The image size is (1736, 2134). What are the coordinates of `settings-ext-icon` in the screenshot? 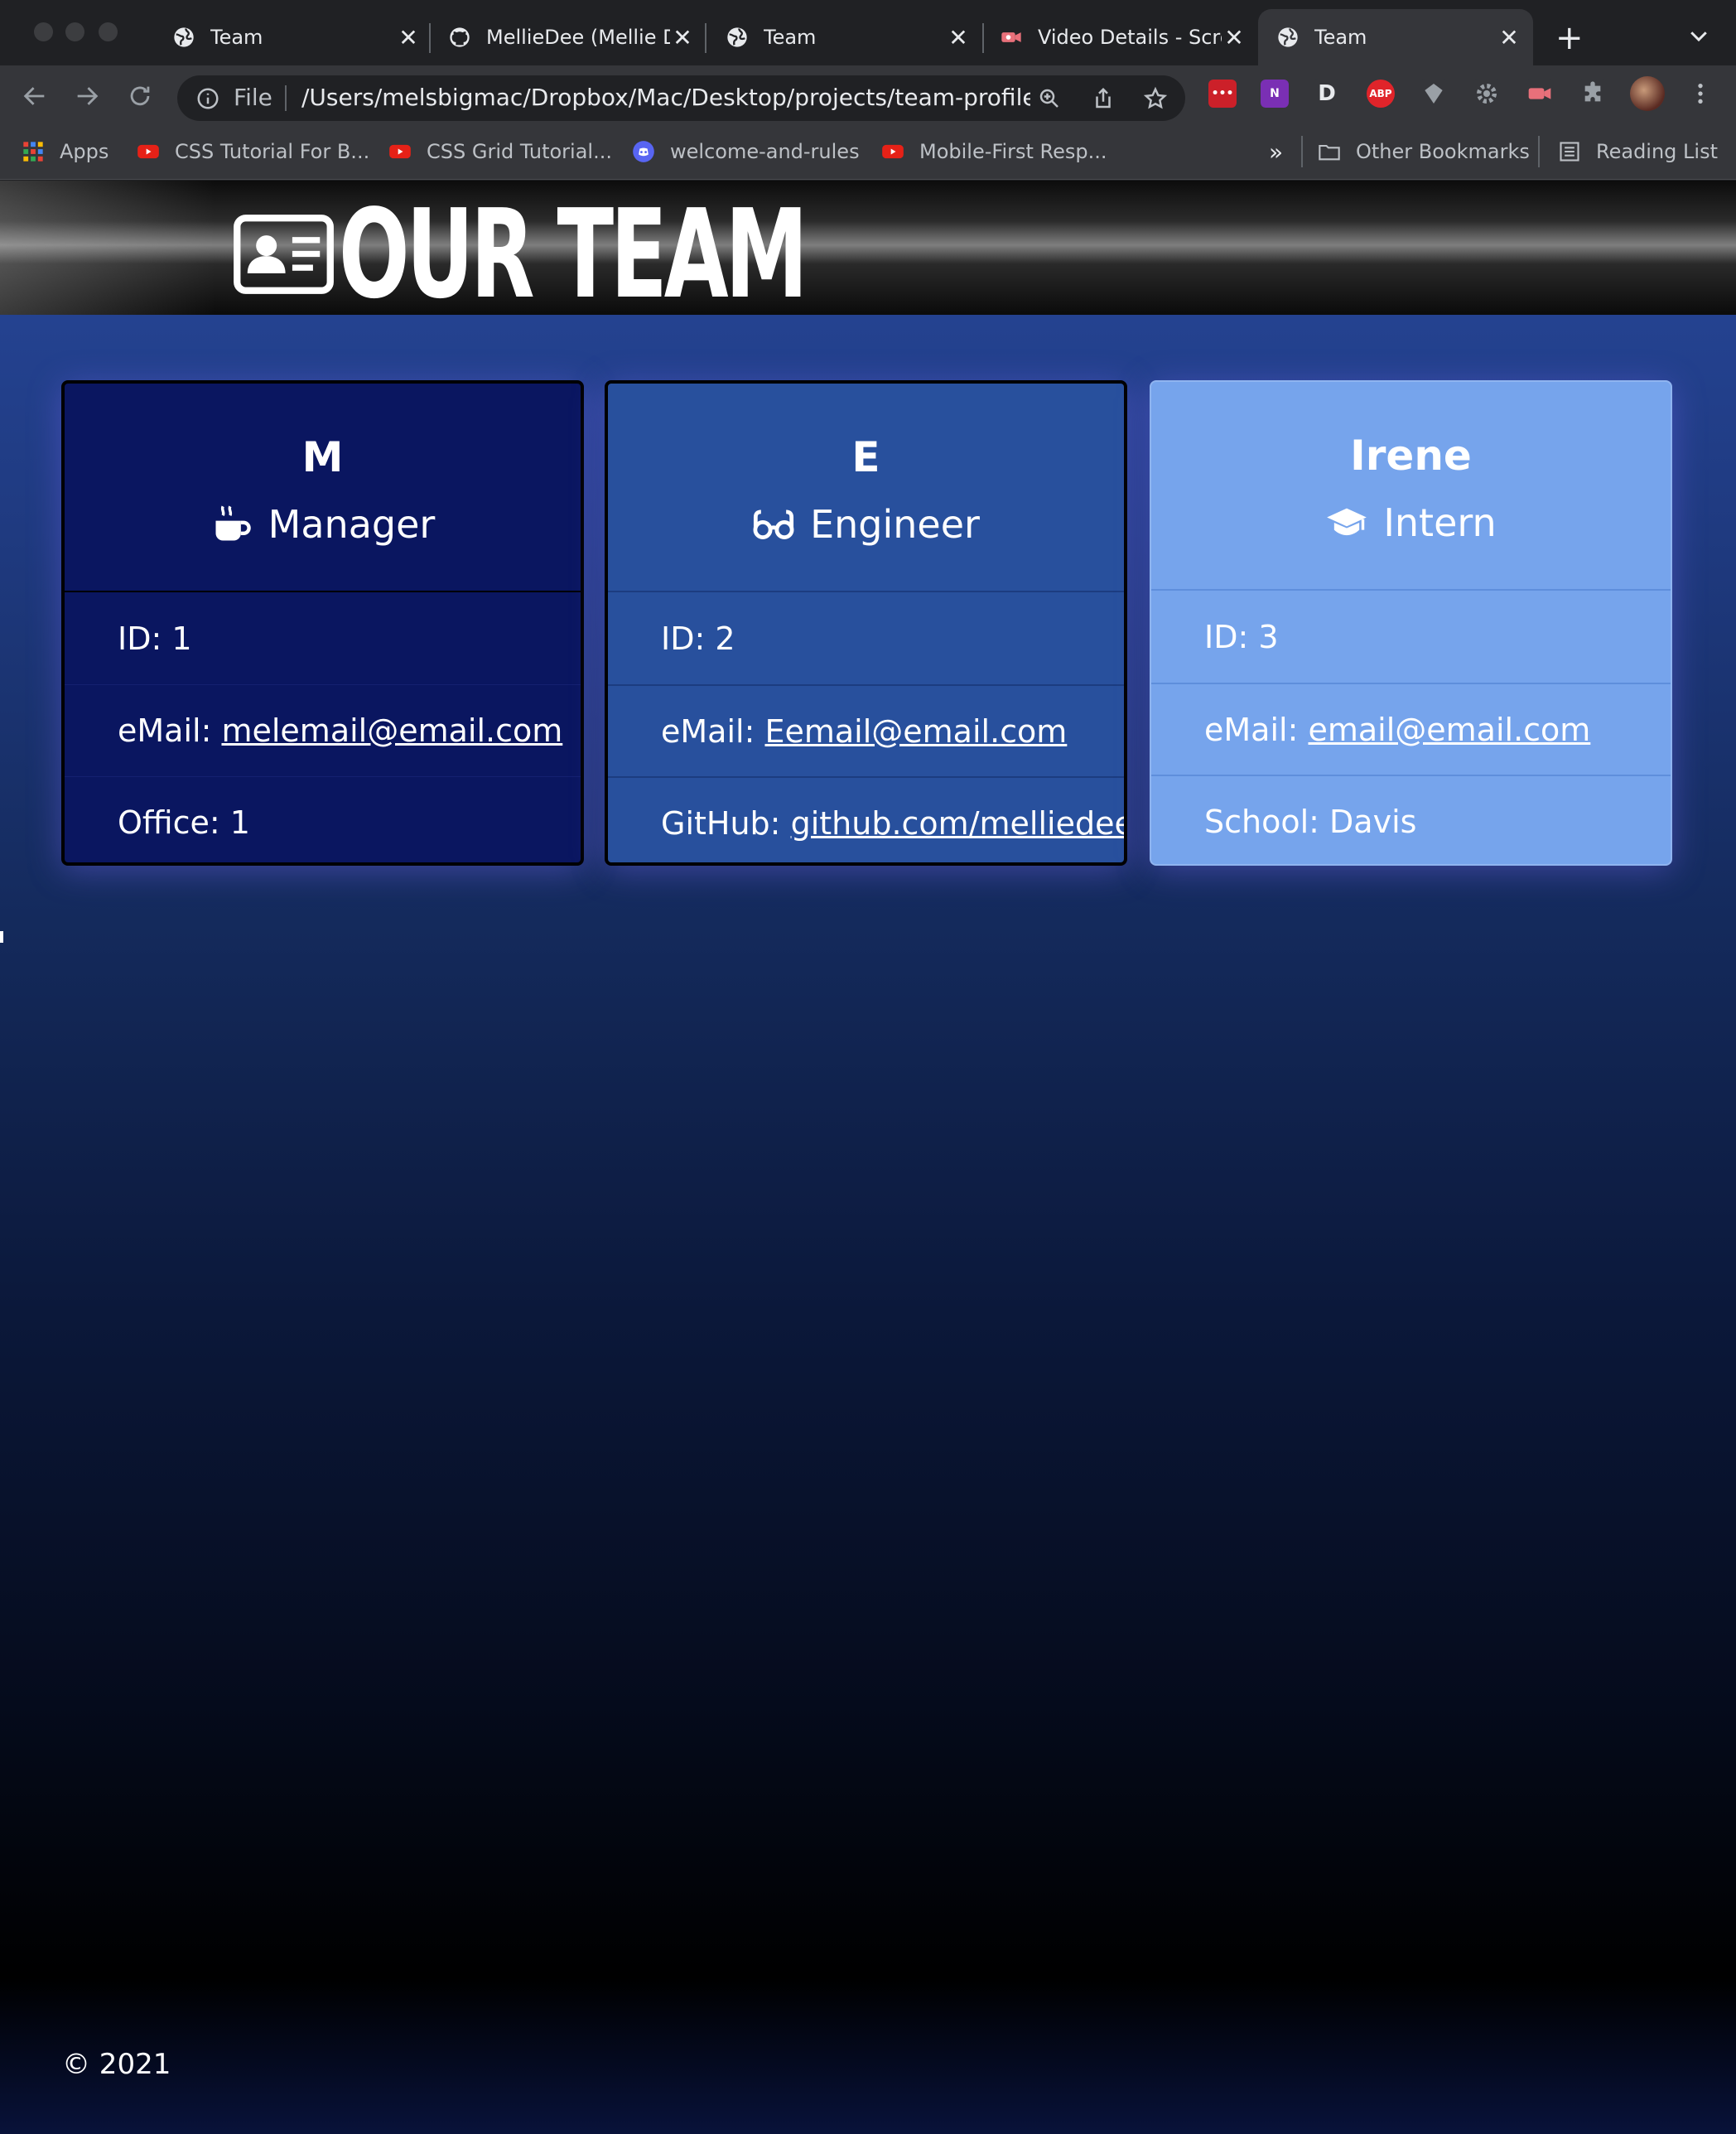 It's located at (1487, 94).